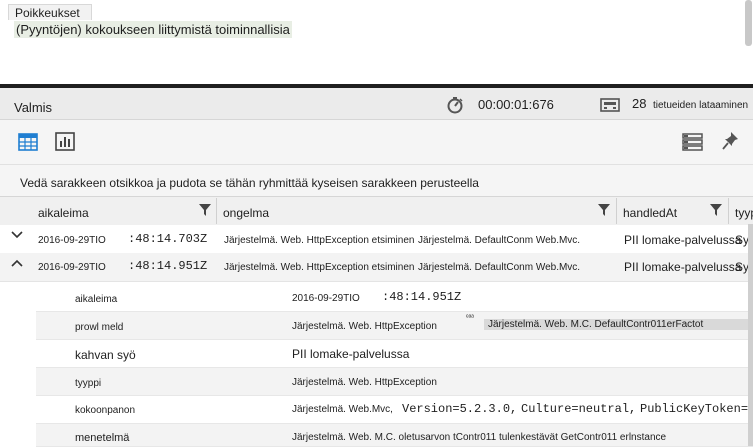  Describe the element at coordinates (17, 235) in the screenshot. I see `chevron-down-icon` at that location.